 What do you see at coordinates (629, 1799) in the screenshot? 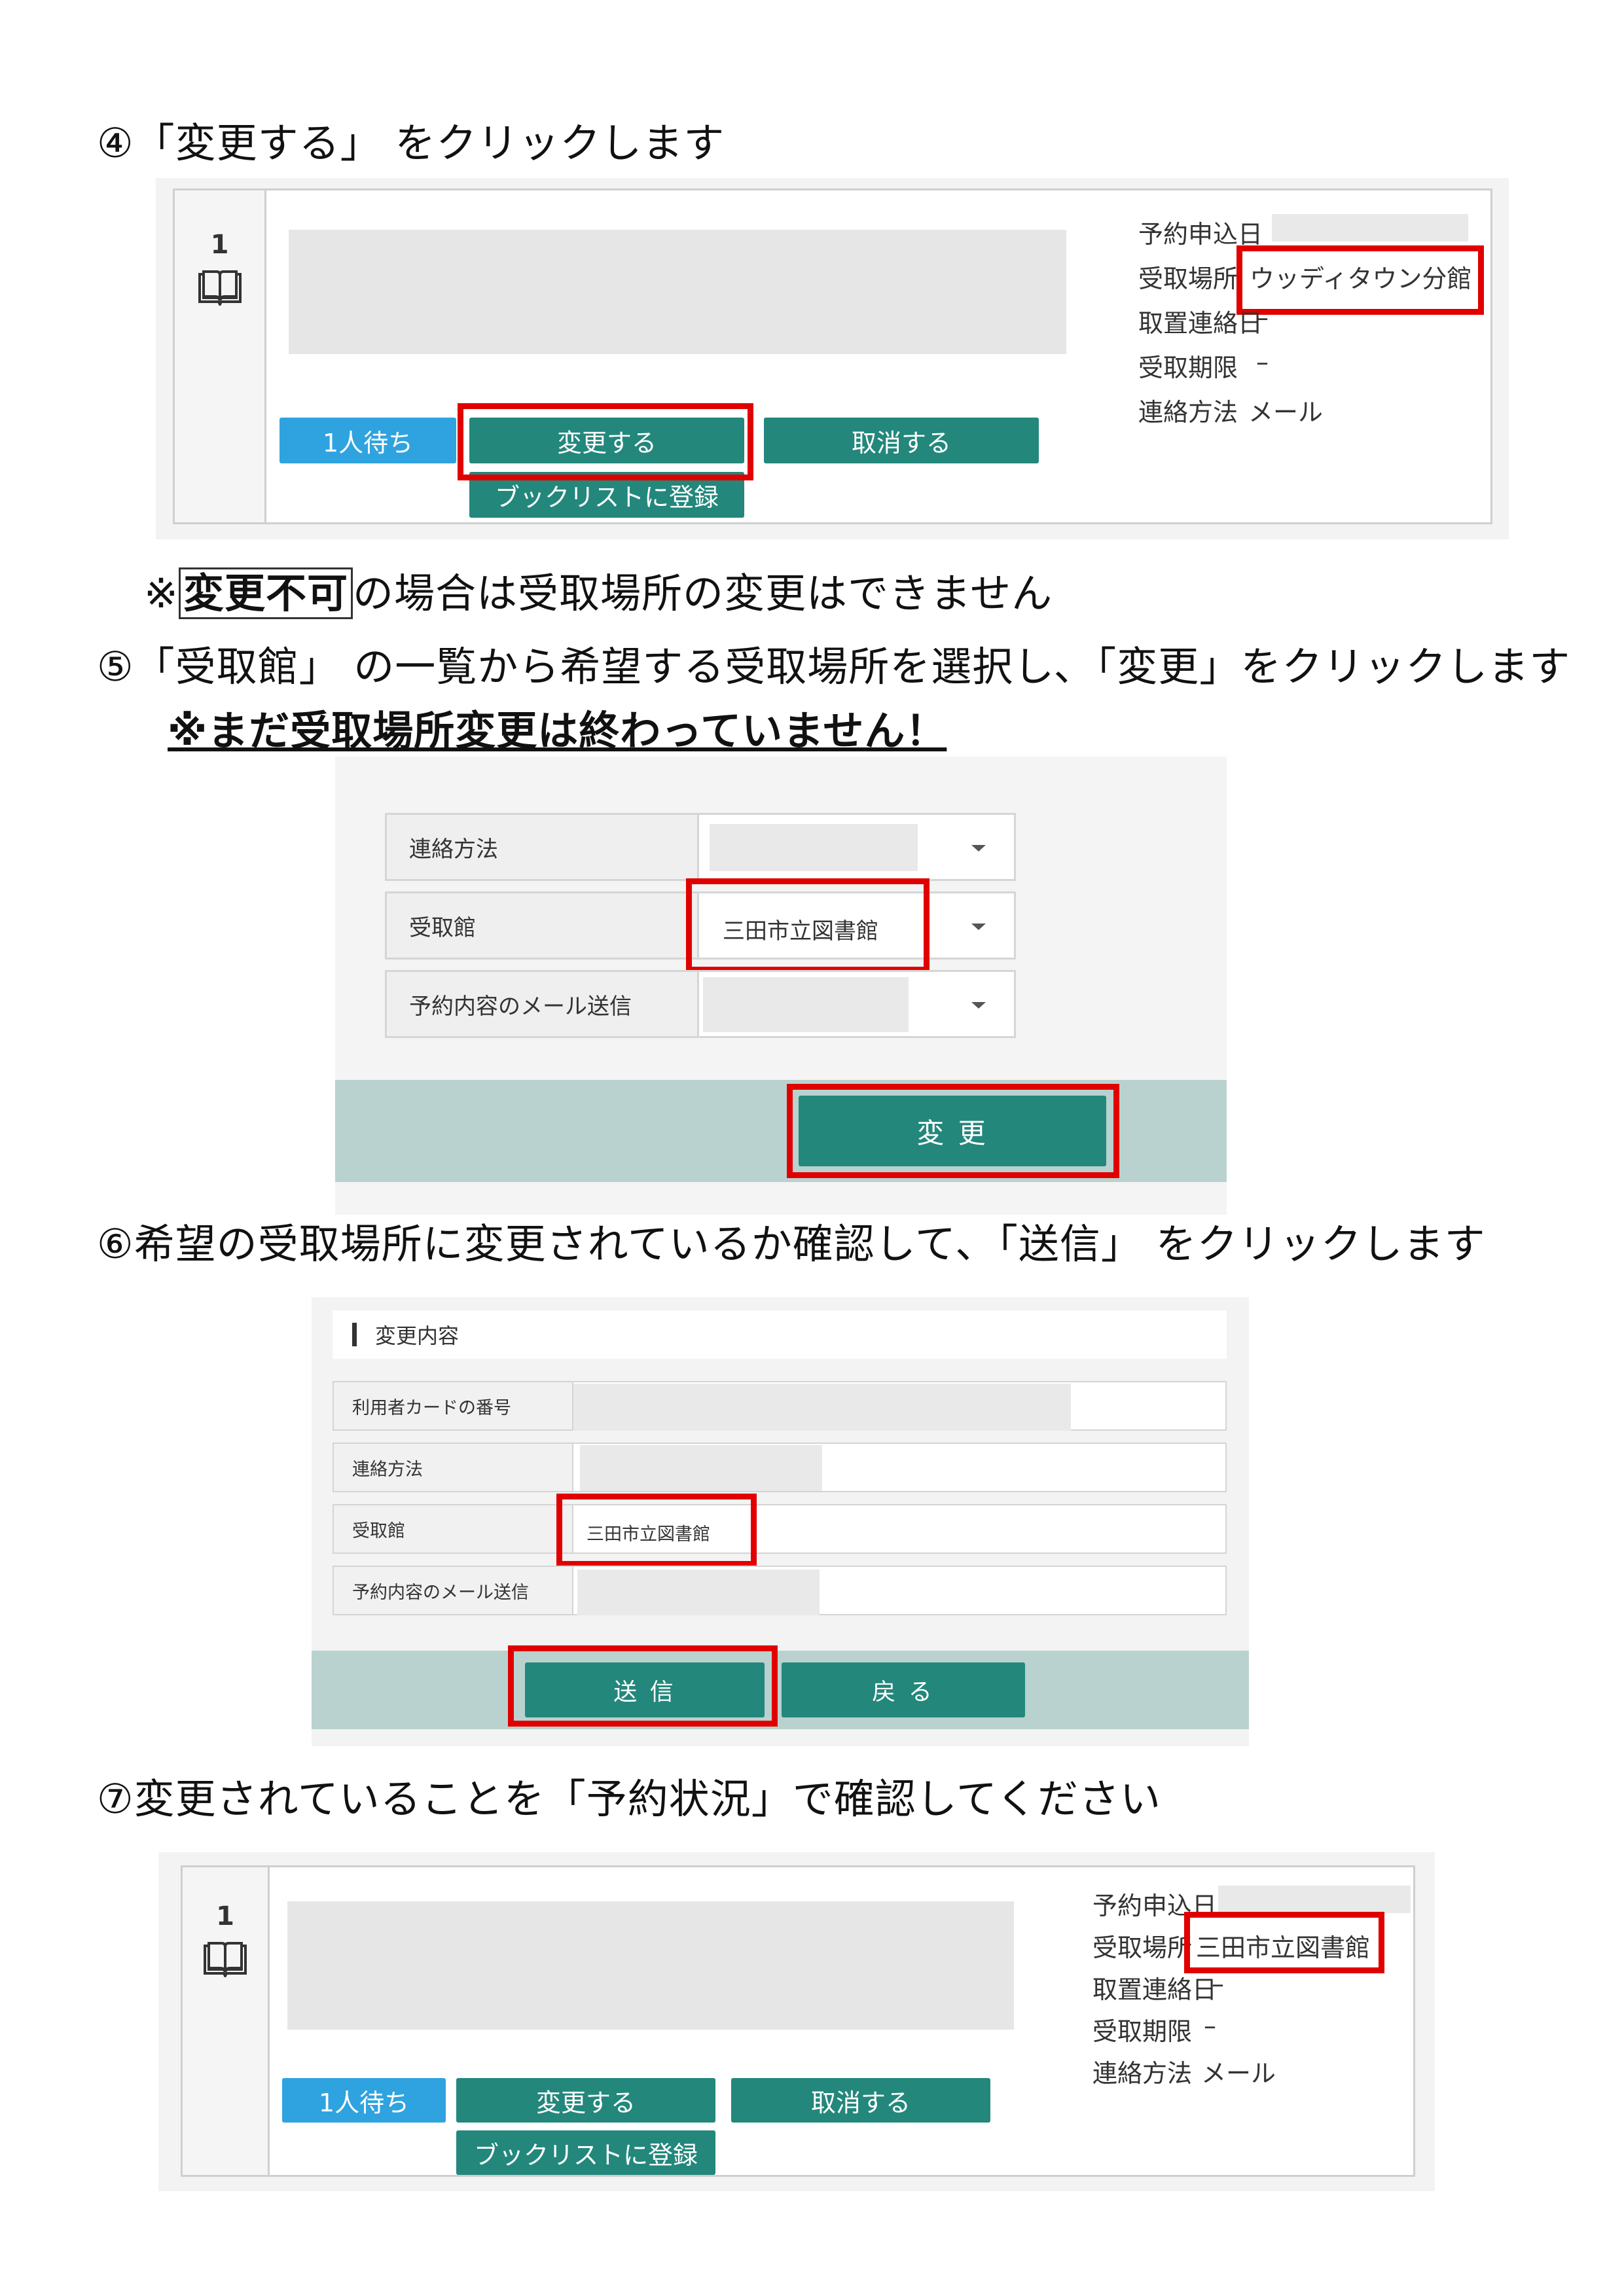
I see `step7-heading: ⑦変更されていることを「予約状況」で確認してください` at bounding box center [629, 1799].